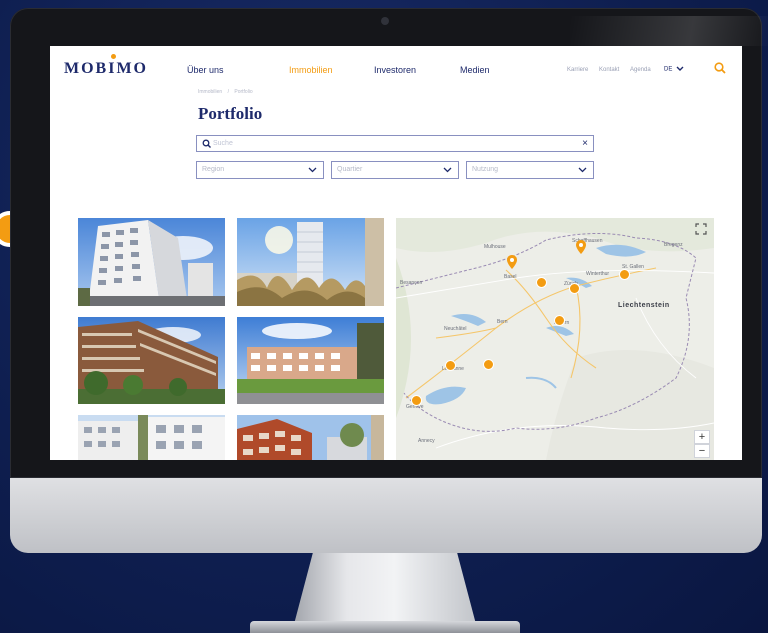  What do you see at coordinates (673, 245) in the screenshot?
I see `map-label-bregenz: Bregenz` at bounding box center [673, 245].